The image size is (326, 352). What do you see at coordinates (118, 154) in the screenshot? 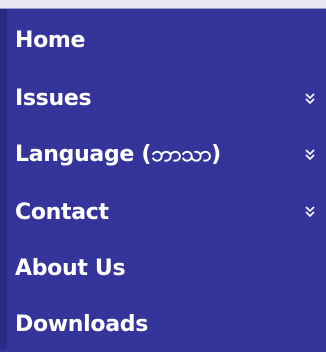
I see `menu-item-label: Language (ဘာသာ)` at bounding box center [118, 154].